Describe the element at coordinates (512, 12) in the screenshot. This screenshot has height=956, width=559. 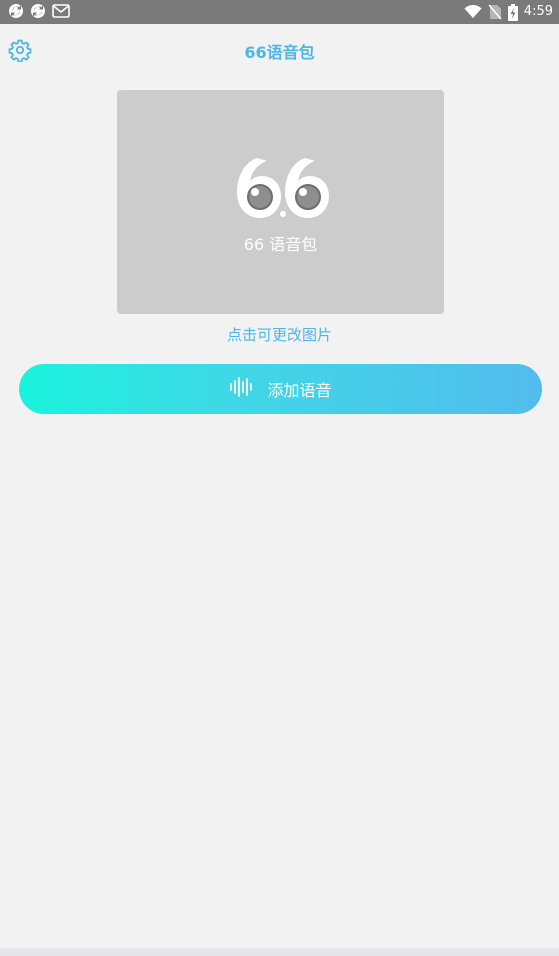
I see `battery-charging-icon` at that location.